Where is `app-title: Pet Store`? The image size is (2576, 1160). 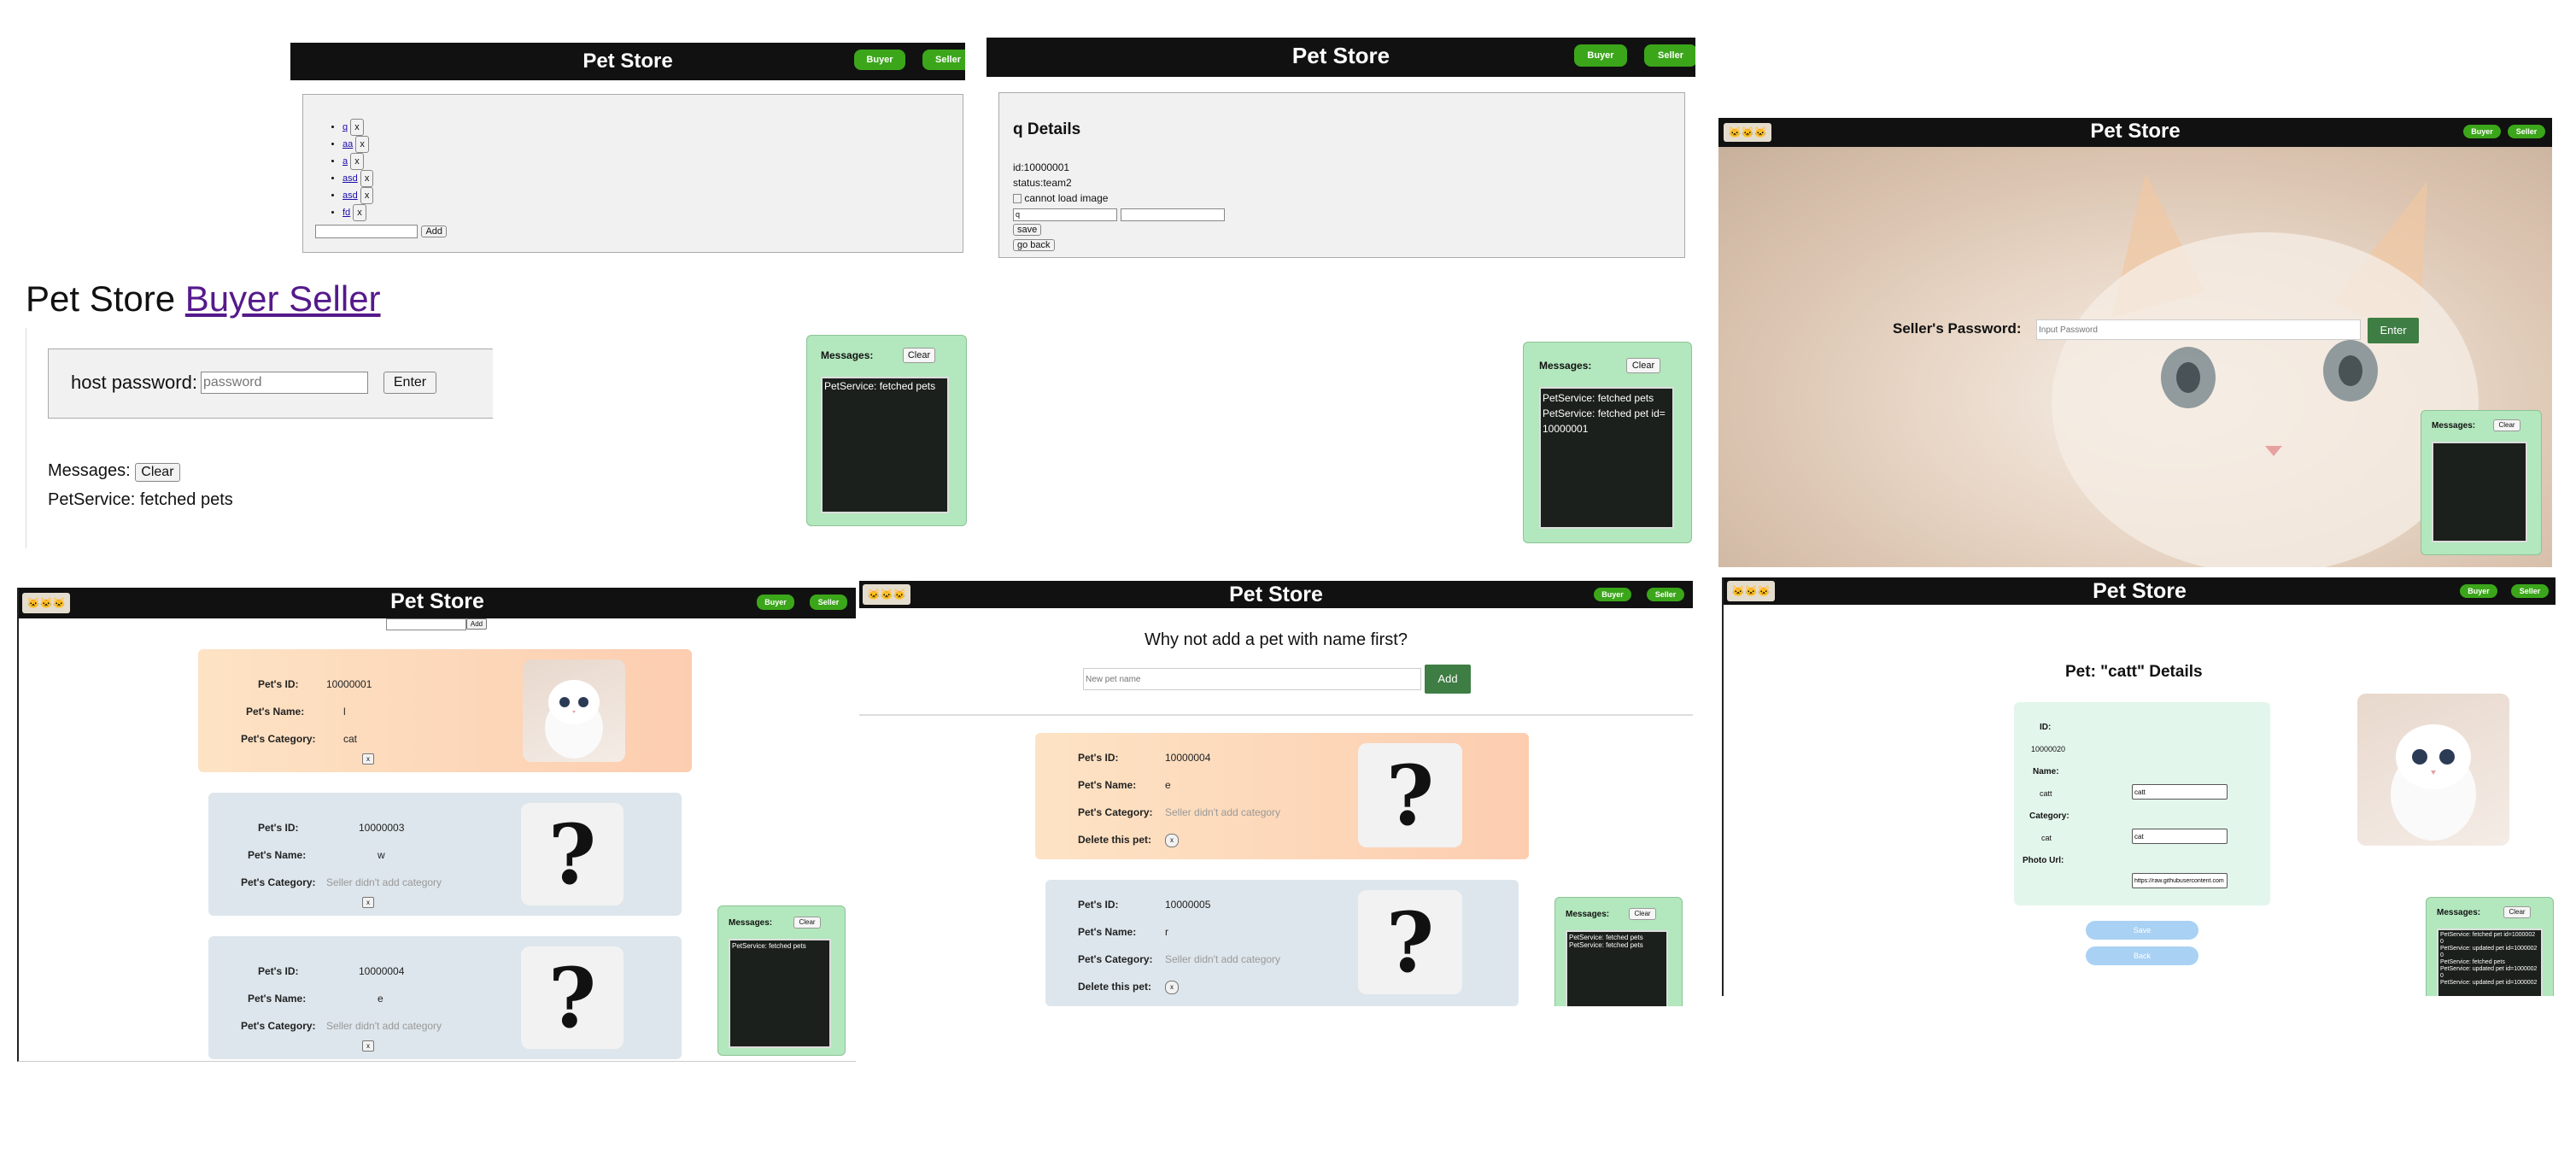 app-title: Pet Store is located at coordinates (437, 601).